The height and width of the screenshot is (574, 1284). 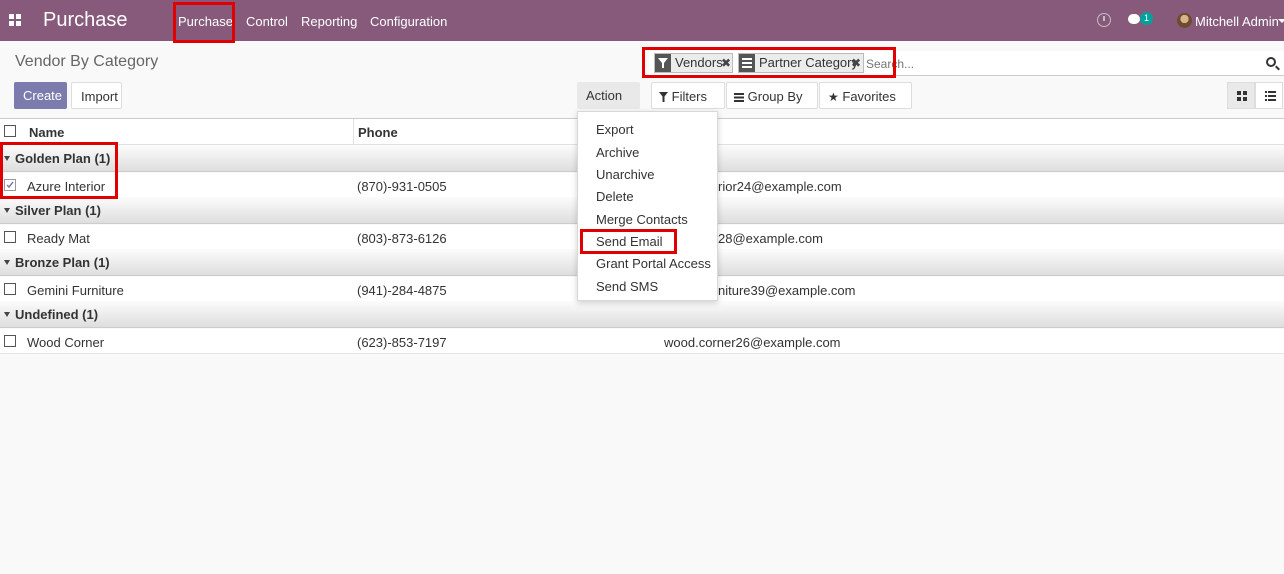 What do you see at coordinates (615, 129) in the screenshot?
I see `menu-item-export: Export` at bounding box center [615, 129].